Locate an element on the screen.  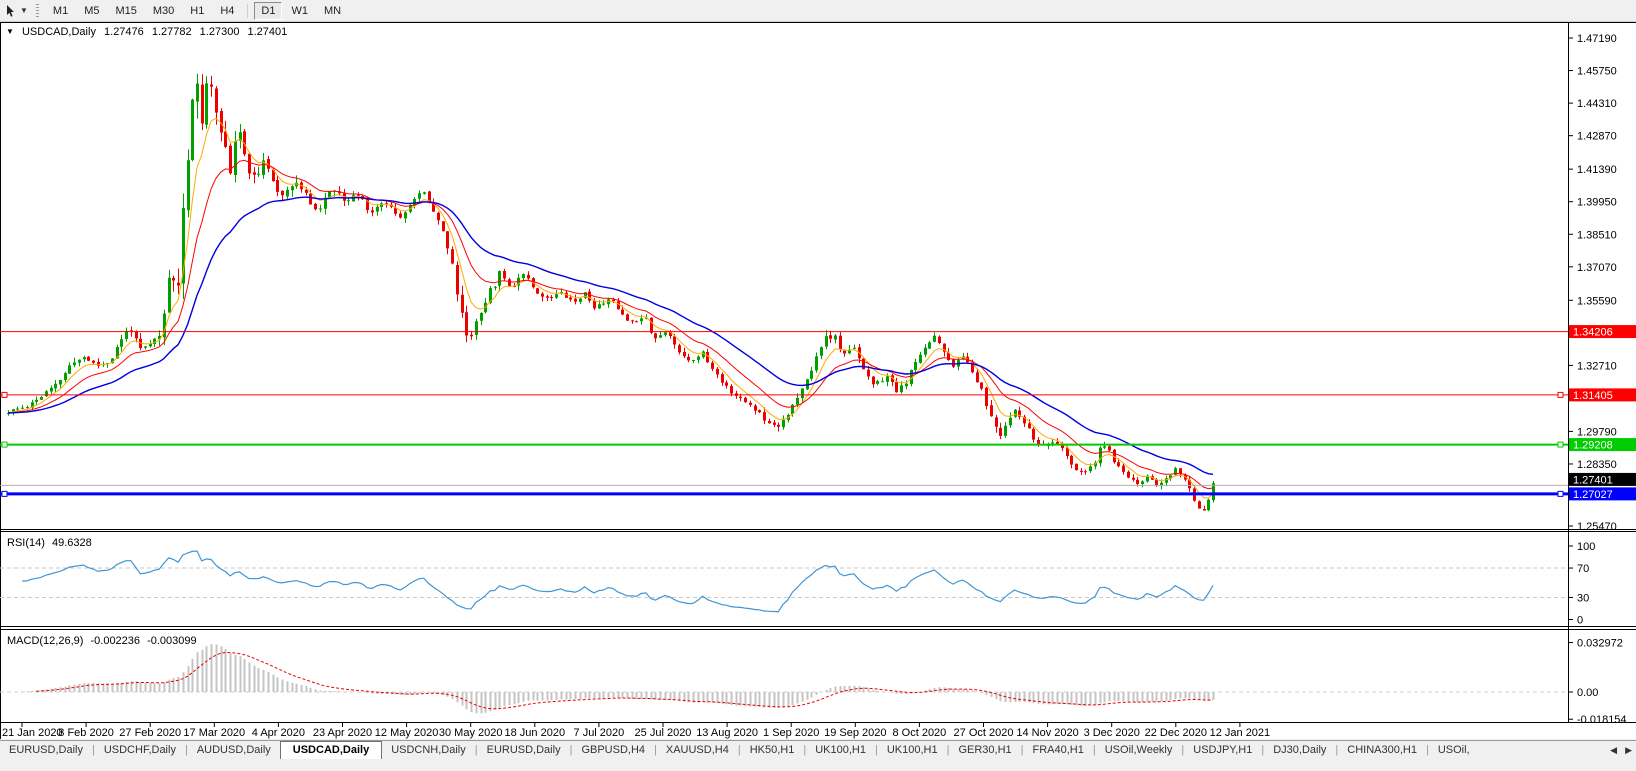
timeframe-toolbar: ▼ M1 M5 M15 M30 H1 H4 D1 W1 MN is located at coordinates (818, 11).